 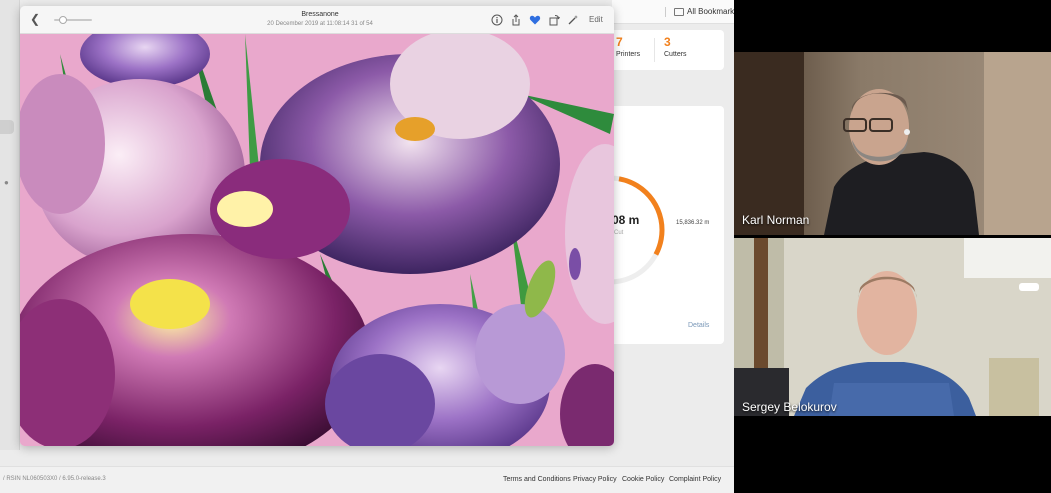 What do you see at coordinates (320, 14) in the screenshot?
I see `photo-title: Bressanone` at bounding box center [320, 14].